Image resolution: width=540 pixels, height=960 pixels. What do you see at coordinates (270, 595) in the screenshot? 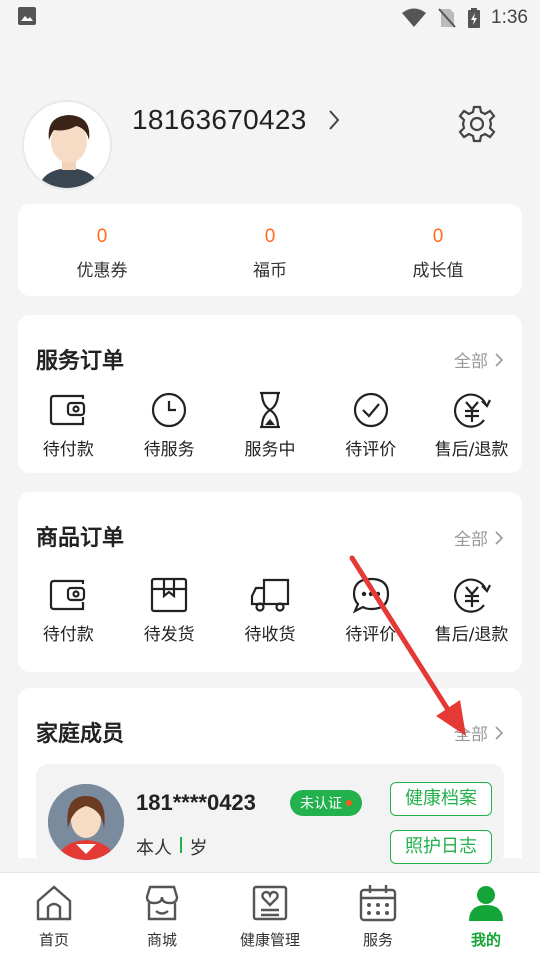
I see `truck-icon` at bounding box center [270, 595].